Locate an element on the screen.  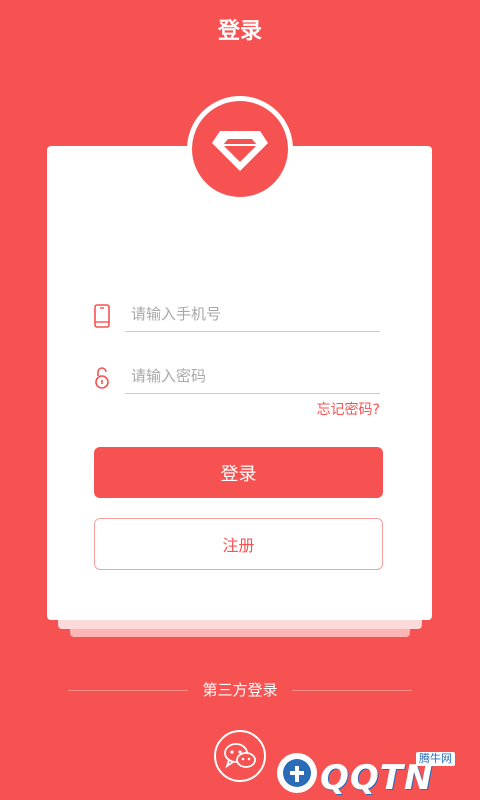
page-title: 登录 is located at coordinates (239, 31).